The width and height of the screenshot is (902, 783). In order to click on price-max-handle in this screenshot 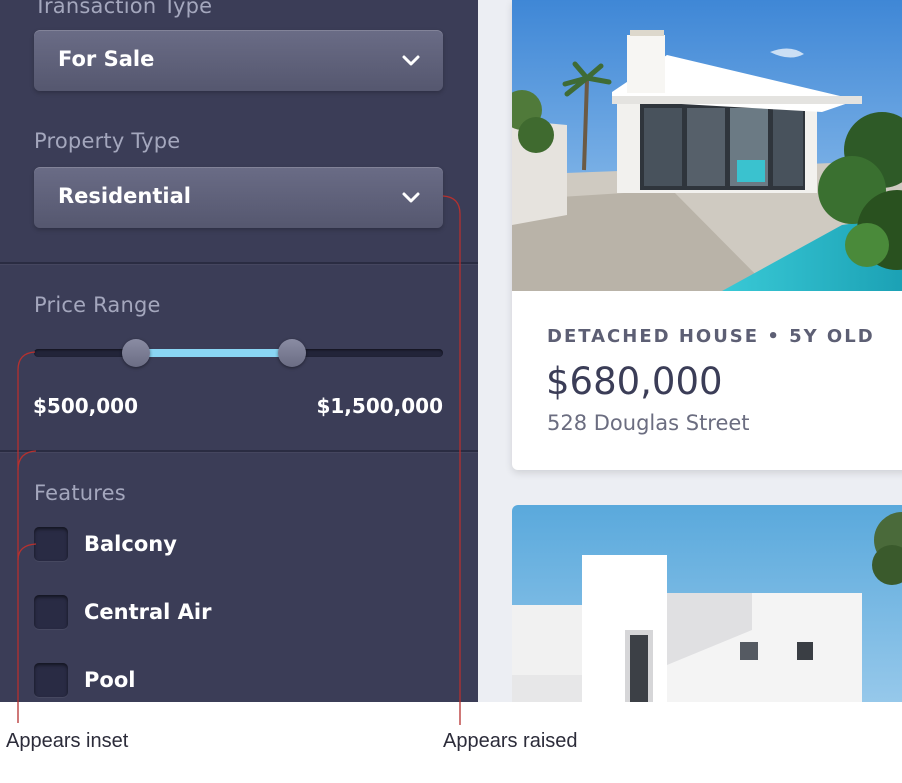, I will do `click(291, 353)`.